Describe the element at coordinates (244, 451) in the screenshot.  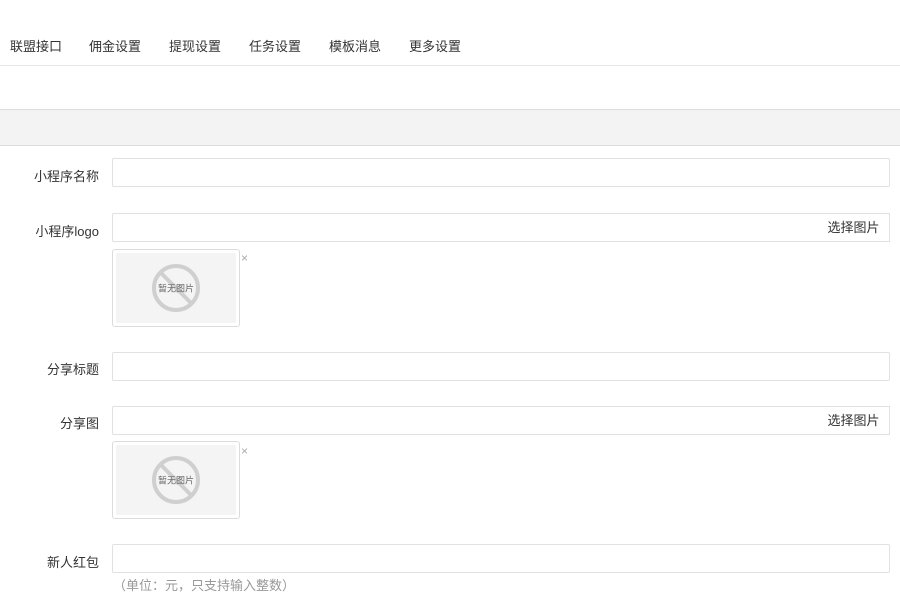
I see `share-image-remove-icon: ×` at that location.